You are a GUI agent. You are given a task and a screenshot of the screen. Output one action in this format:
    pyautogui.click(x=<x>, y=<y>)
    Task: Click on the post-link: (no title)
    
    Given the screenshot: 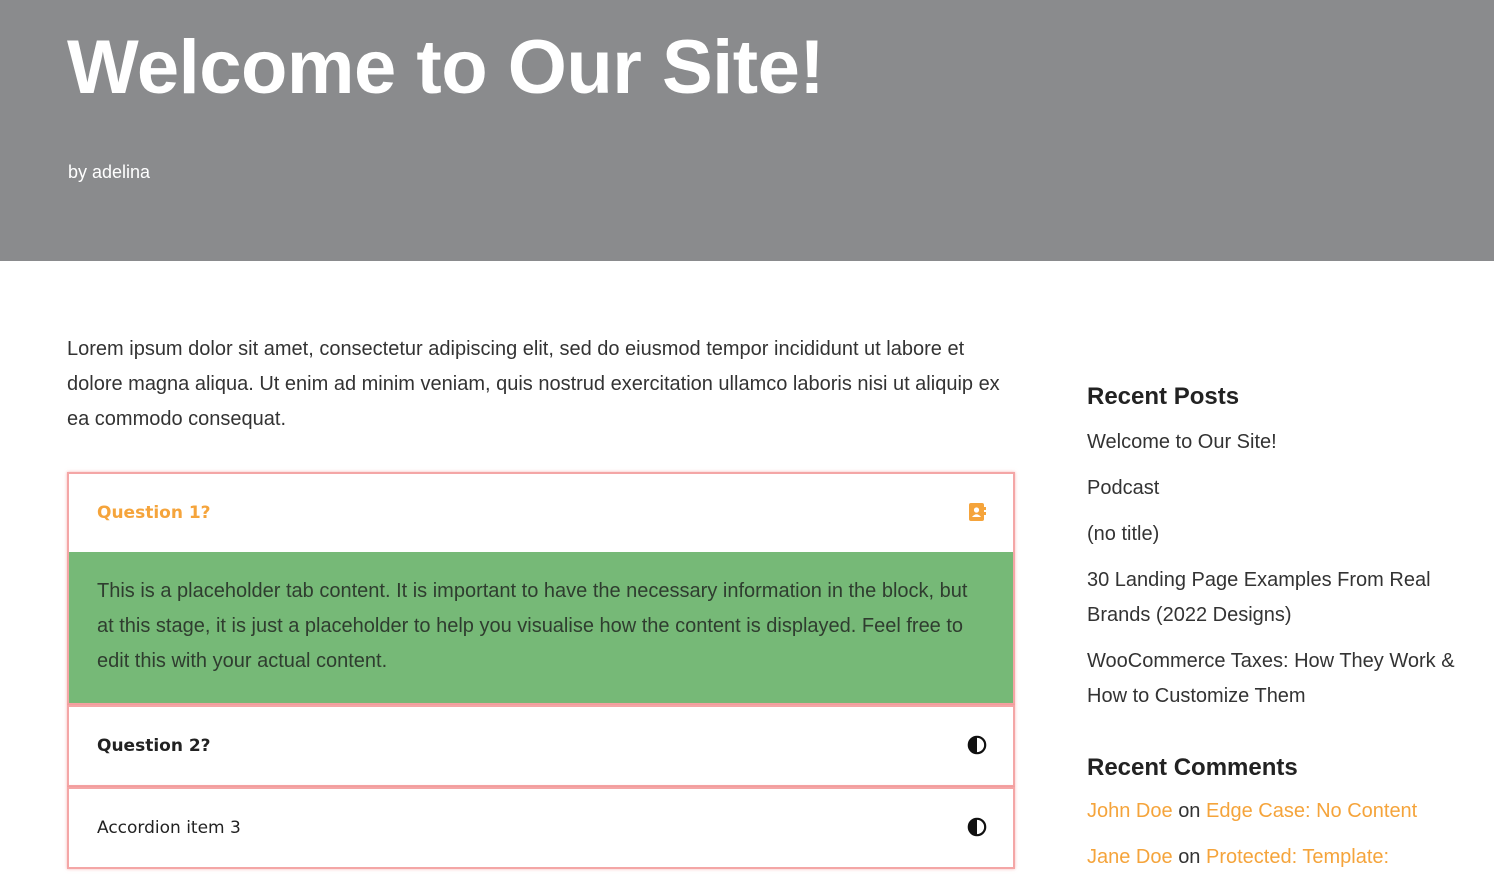 What is the action you would take?
    pyautogui.click(x=1123, y=534)
    